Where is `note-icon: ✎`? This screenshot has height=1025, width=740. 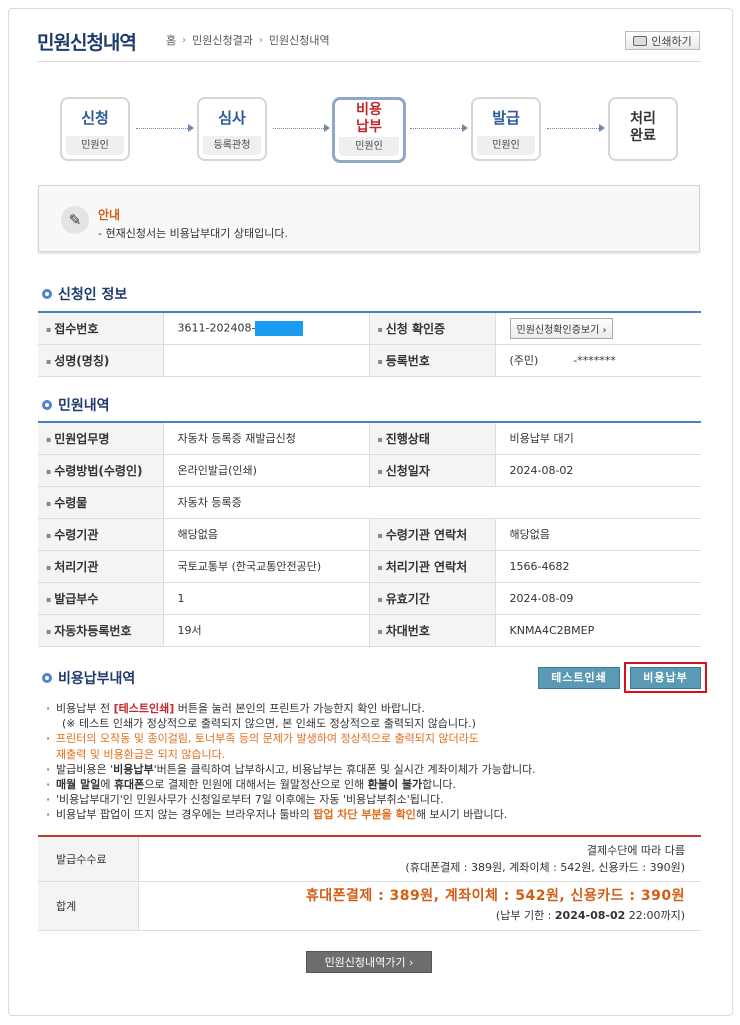 note-icon: ✎ is located at coordinates (75, 220).